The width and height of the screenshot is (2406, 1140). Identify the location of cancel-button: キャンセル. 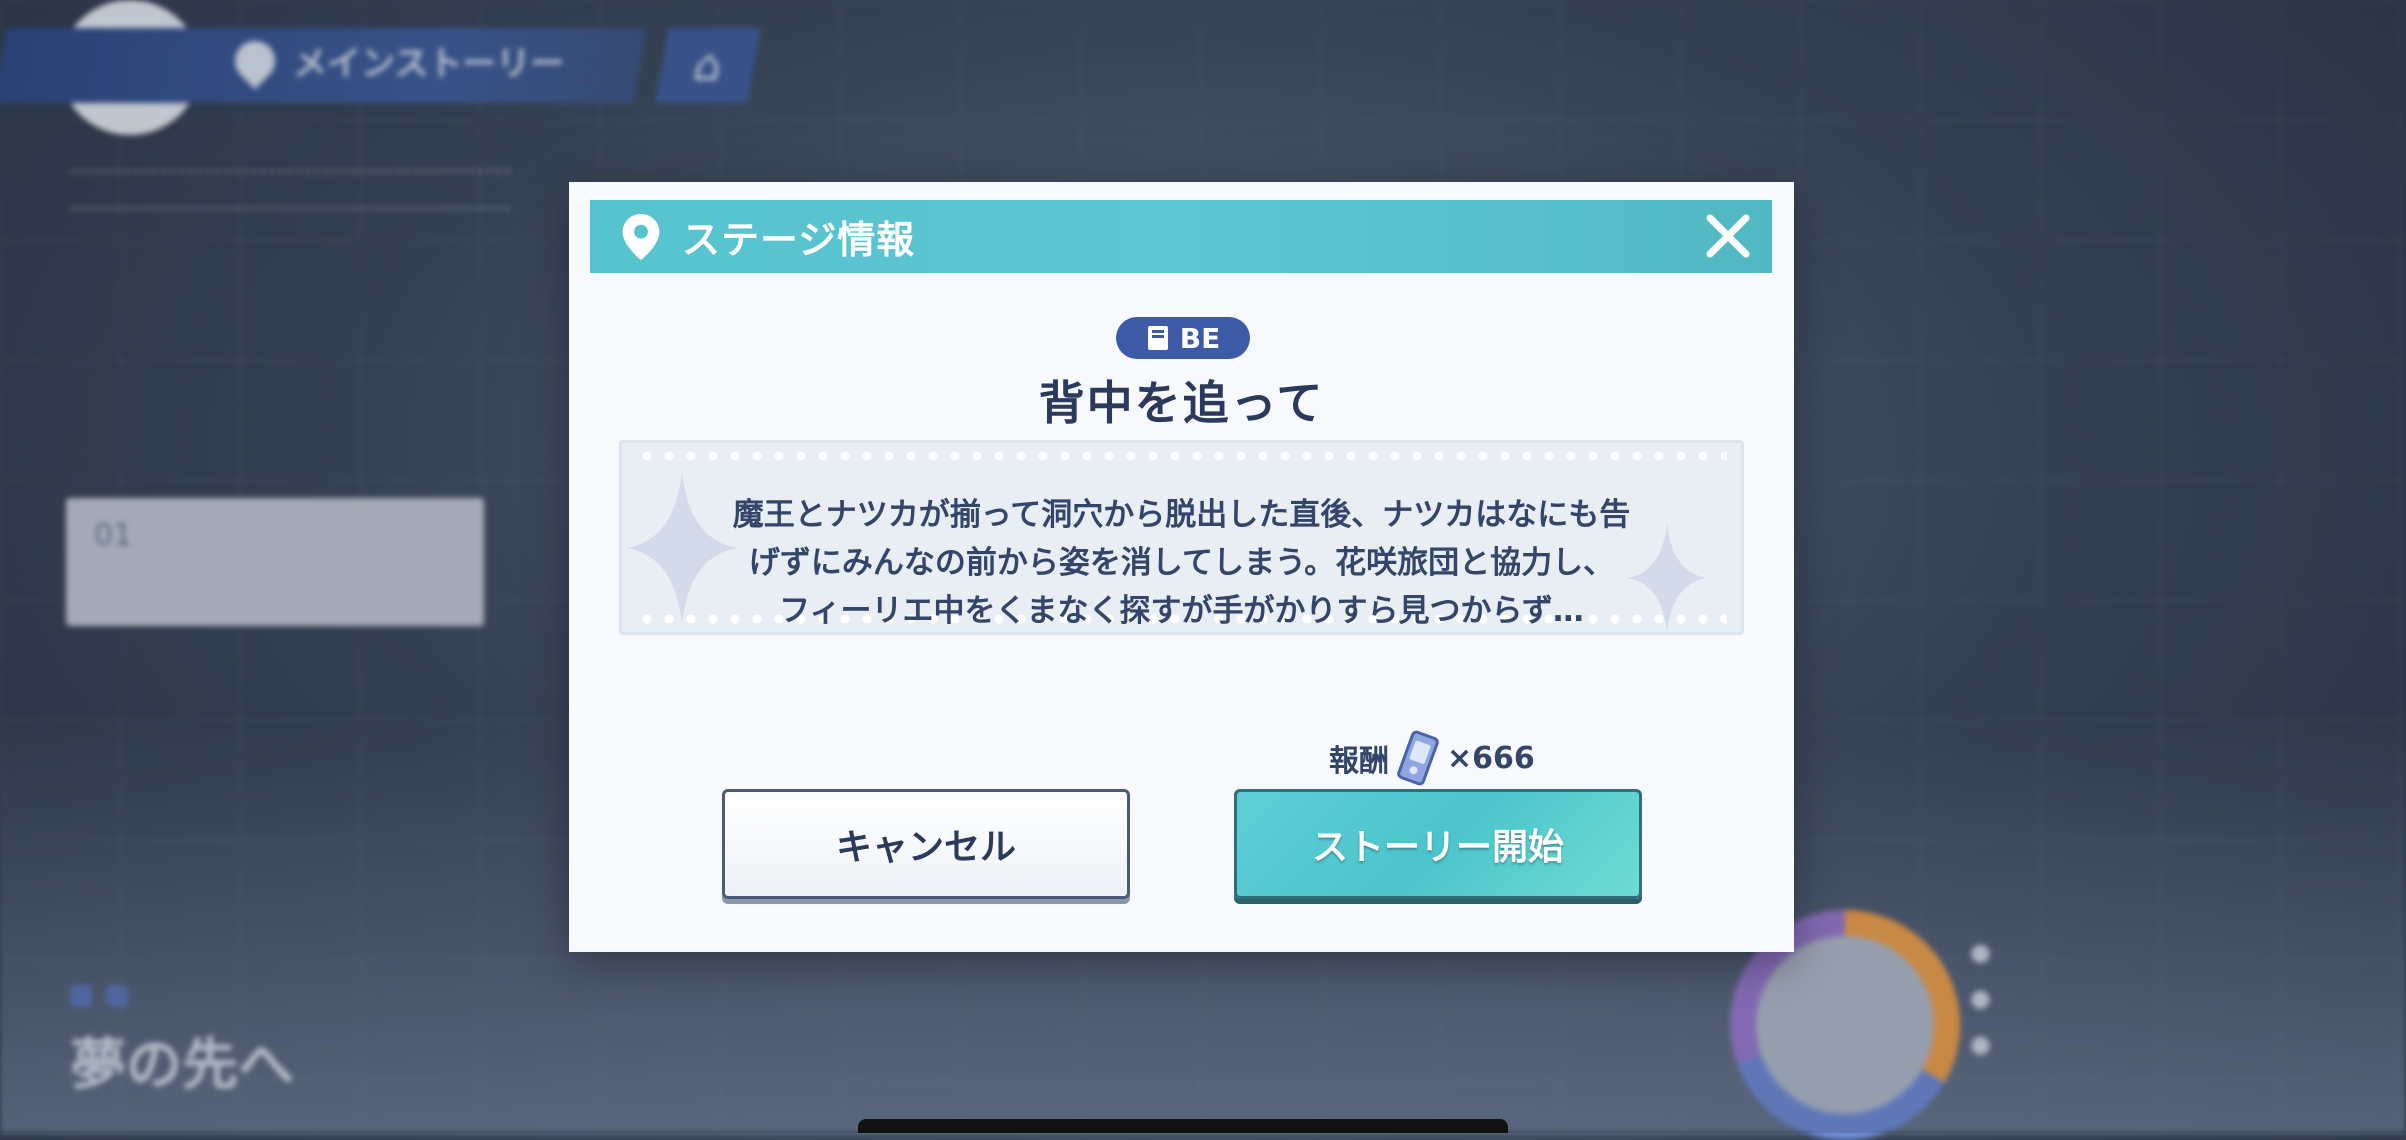
(926, 844).